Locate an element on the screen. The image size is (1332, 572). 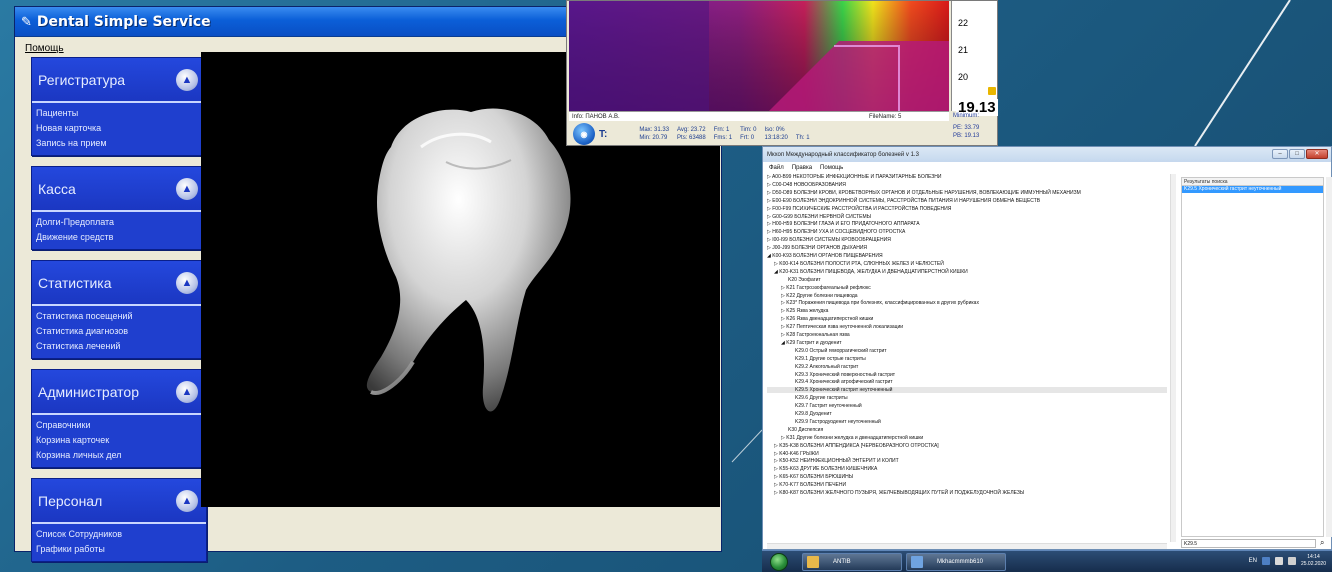
tree-node: ◢ K00-K93 БОЛЕЗНИ ОРГАНОВ ПИЩЕВАРЕНИЯ is located at coordinates (825, 256).